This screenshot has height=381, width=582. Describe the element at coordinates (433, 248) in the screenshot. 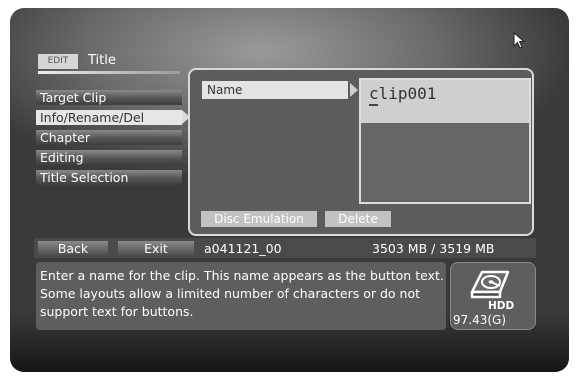

I see `disk-usage: 3503 MB / 3519 MB` at that location.